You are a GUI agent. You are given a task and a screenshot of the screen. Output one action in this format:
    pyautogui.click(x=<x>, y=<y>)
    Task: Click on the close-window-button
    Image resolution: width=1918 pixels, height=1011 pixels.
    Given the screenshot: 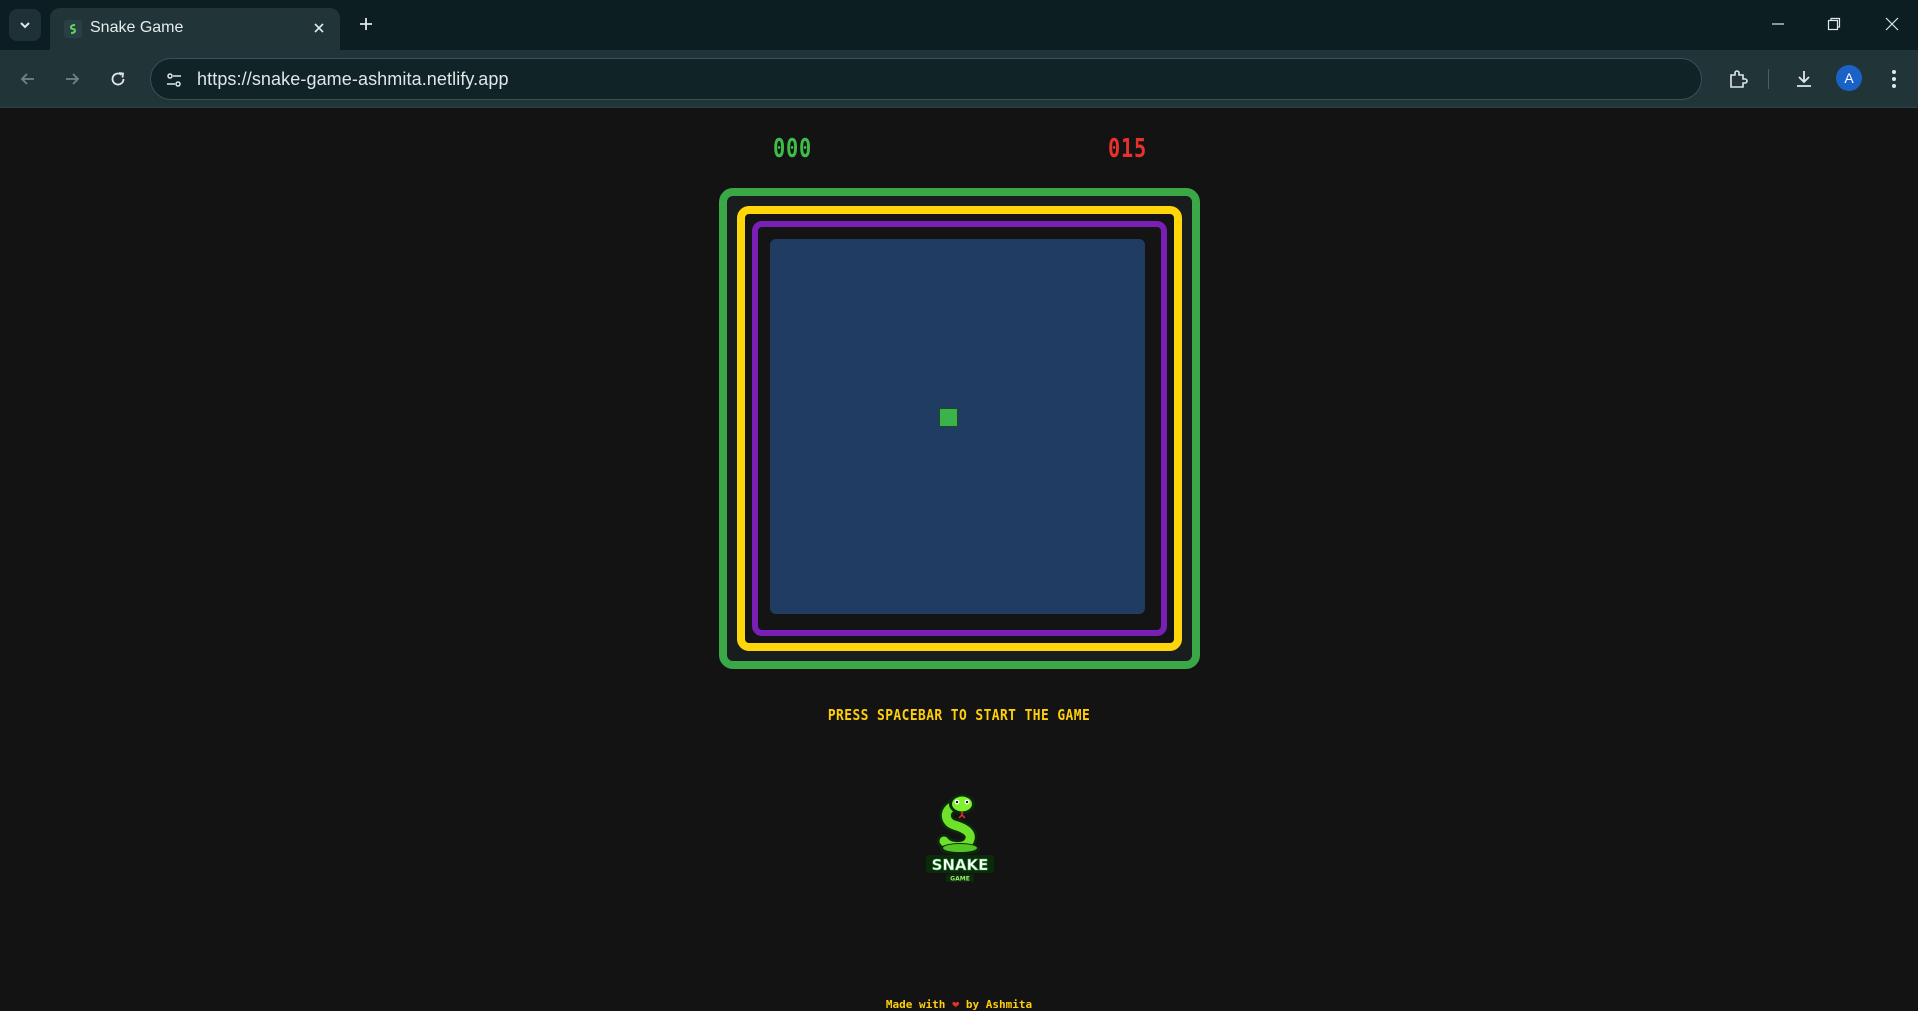 What is the action you would take?
    pyautogui.click(x=1892, y=24)
    